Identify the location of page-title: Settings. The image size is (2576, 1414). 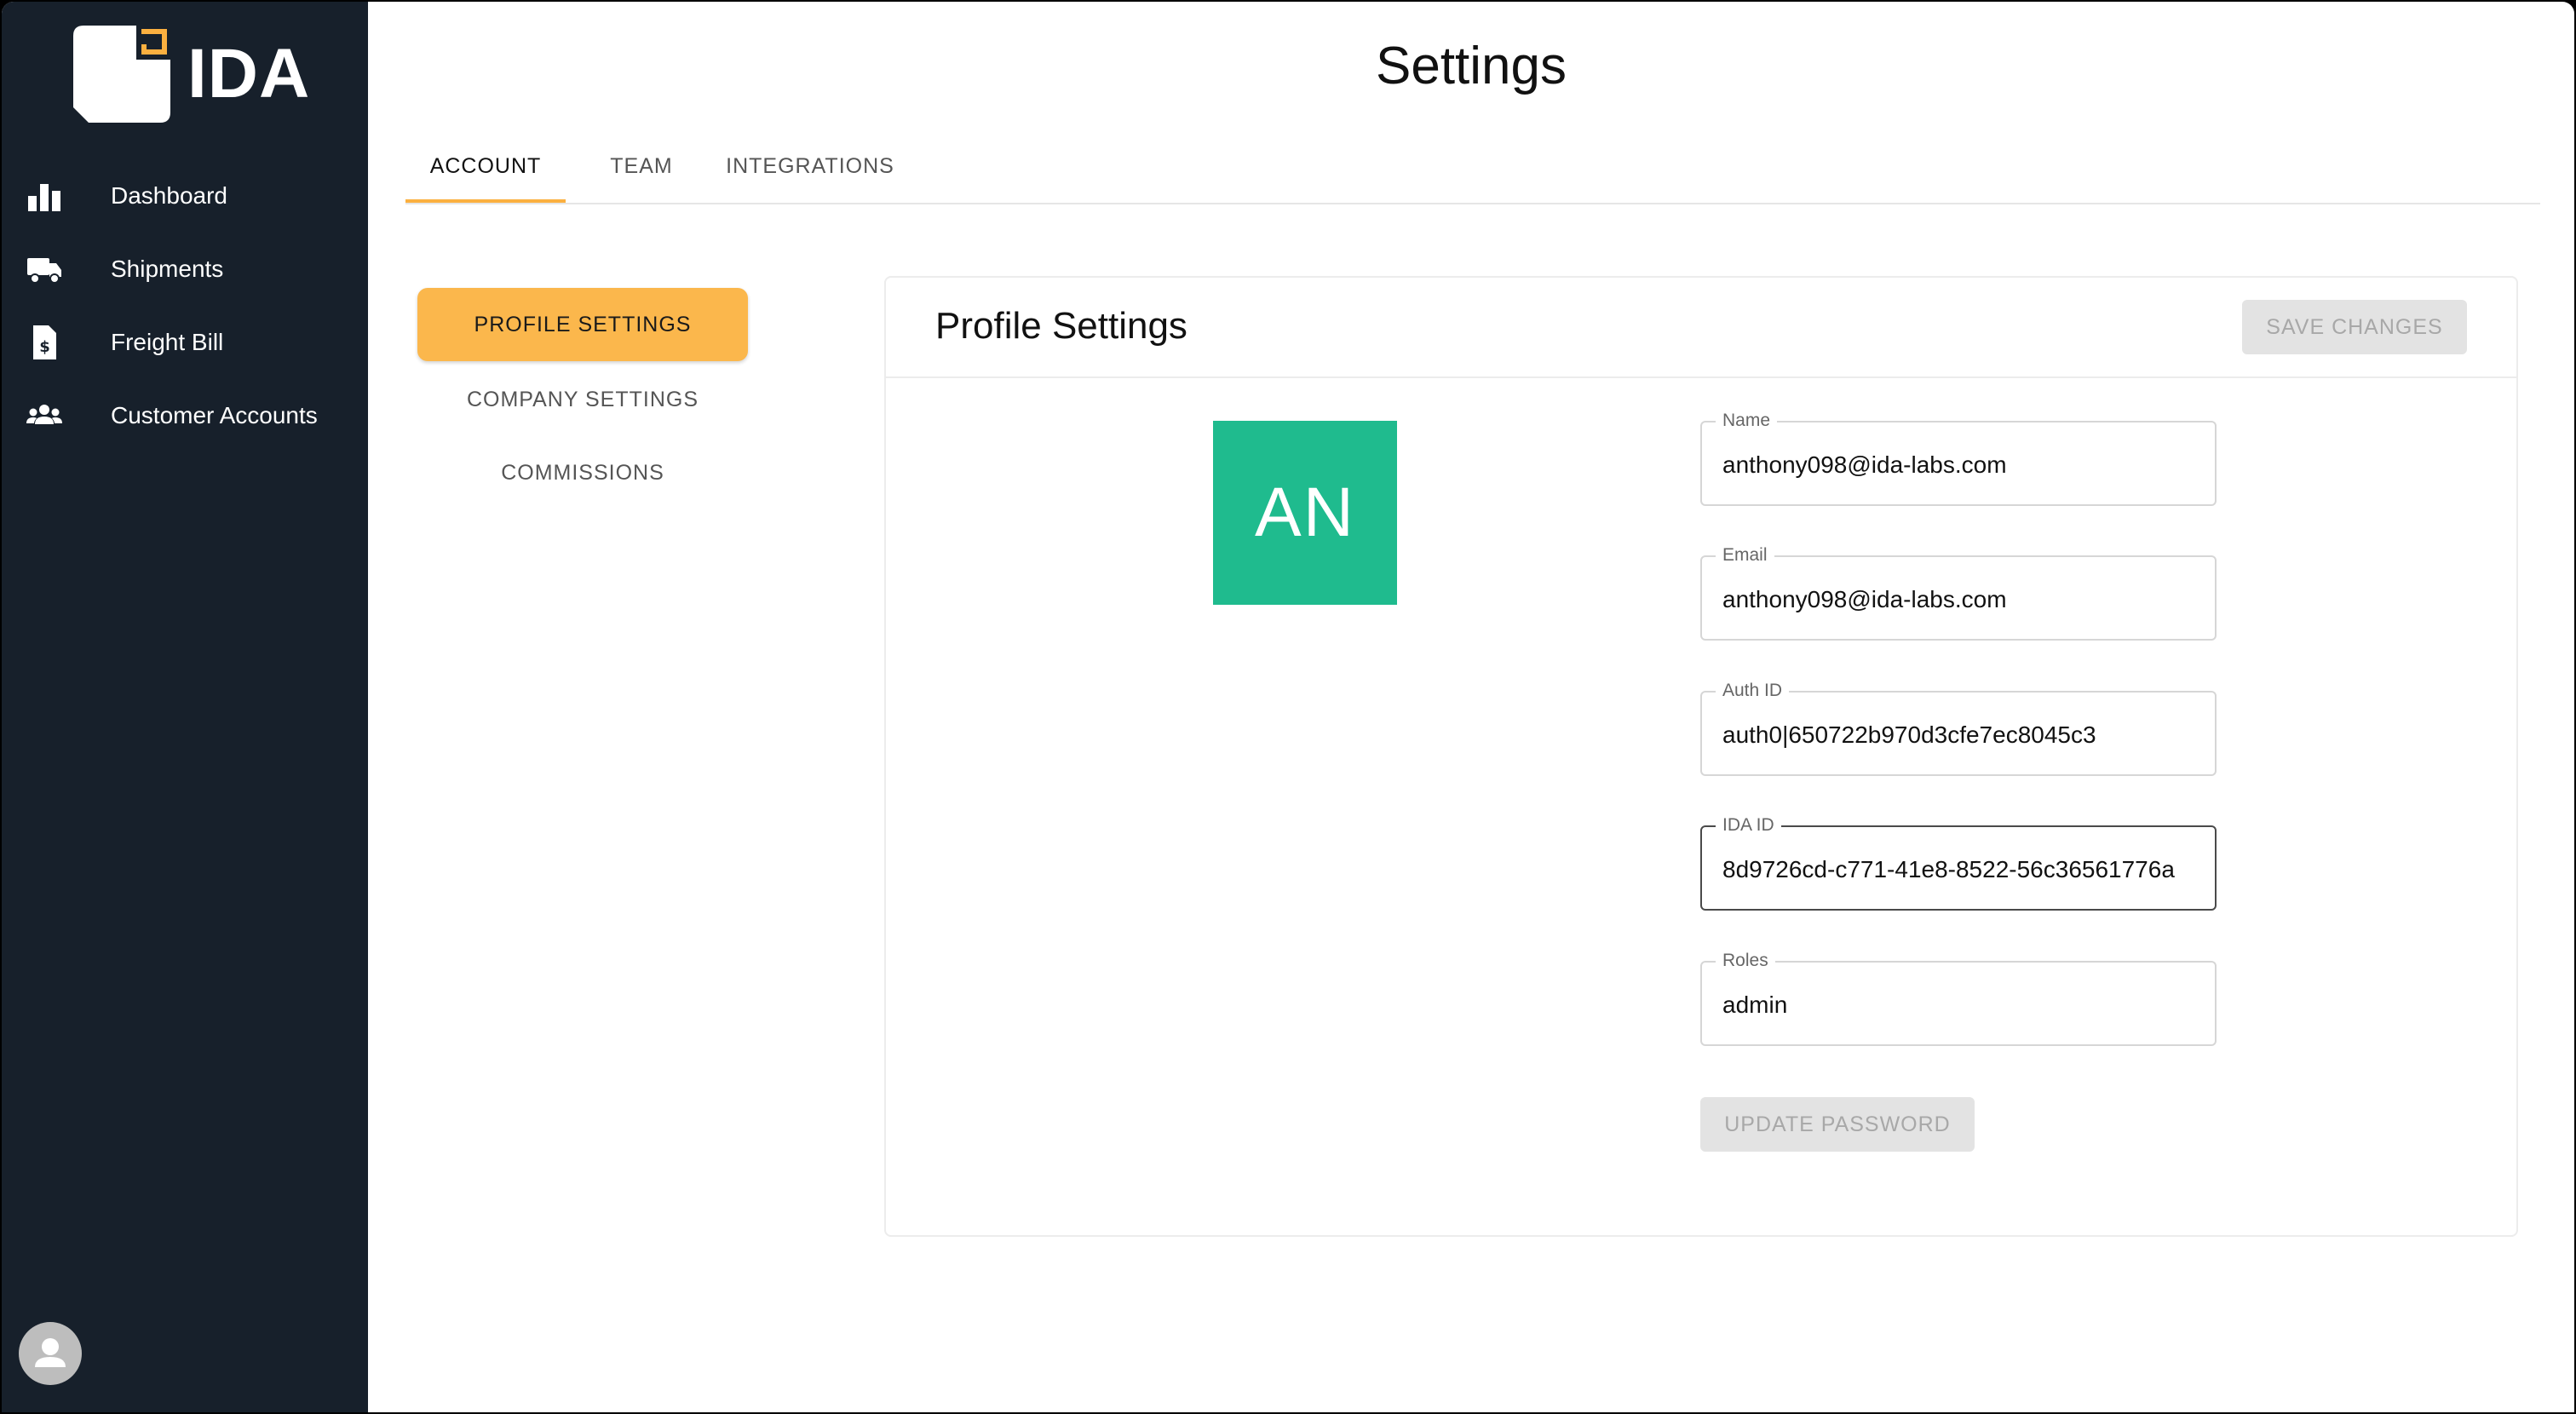
(1471, 66).